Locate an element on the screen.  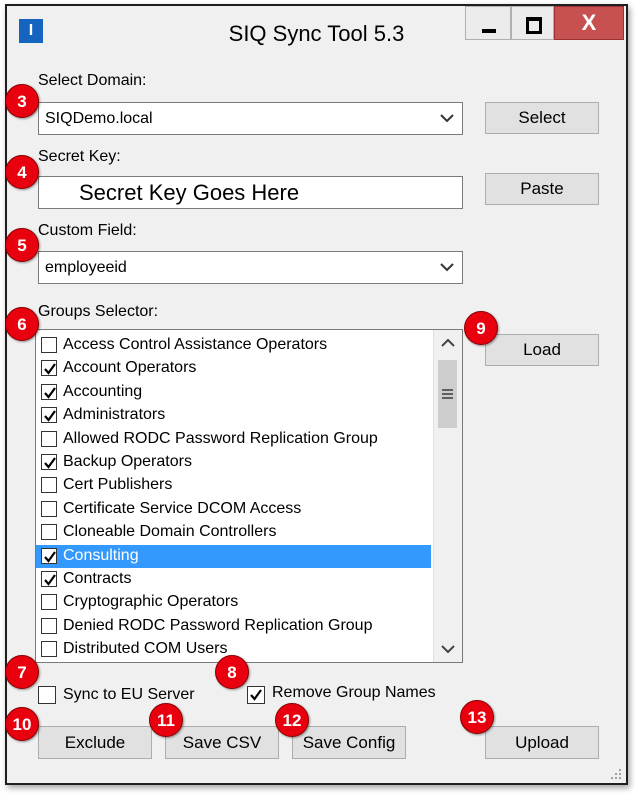
list-item: Access Control Assistance Operators is located at coordinates (233, 345).